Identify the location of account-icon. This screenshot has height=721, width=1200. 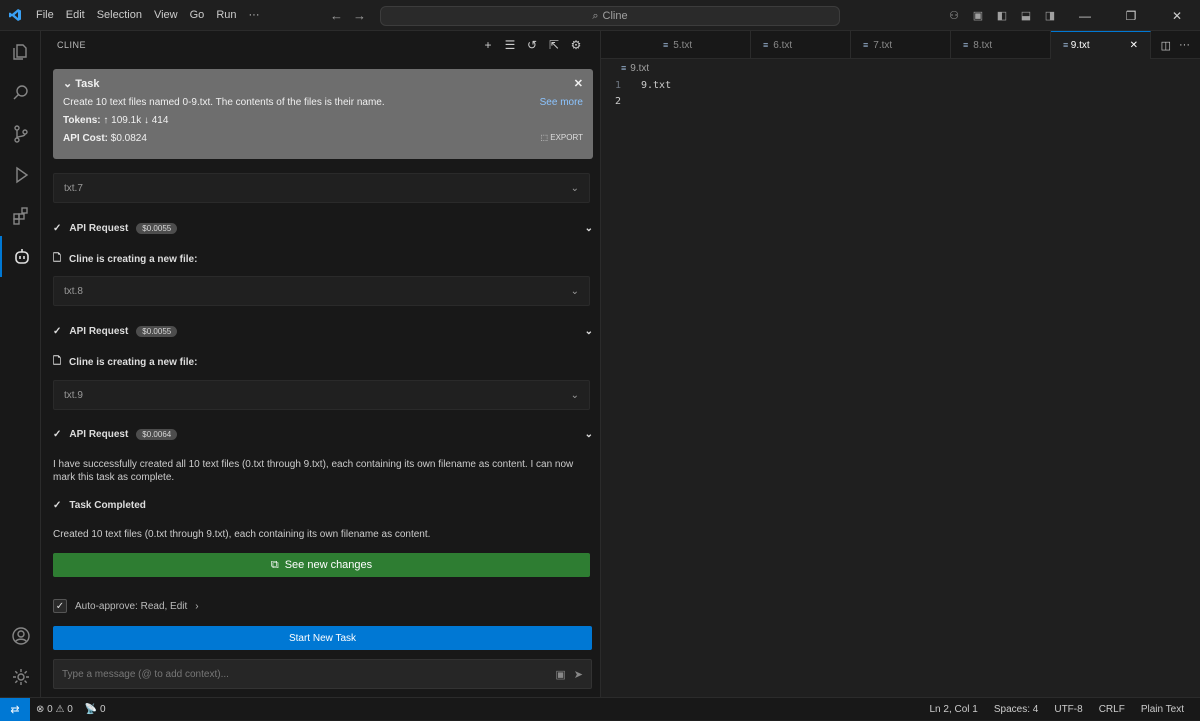
(20, 635).